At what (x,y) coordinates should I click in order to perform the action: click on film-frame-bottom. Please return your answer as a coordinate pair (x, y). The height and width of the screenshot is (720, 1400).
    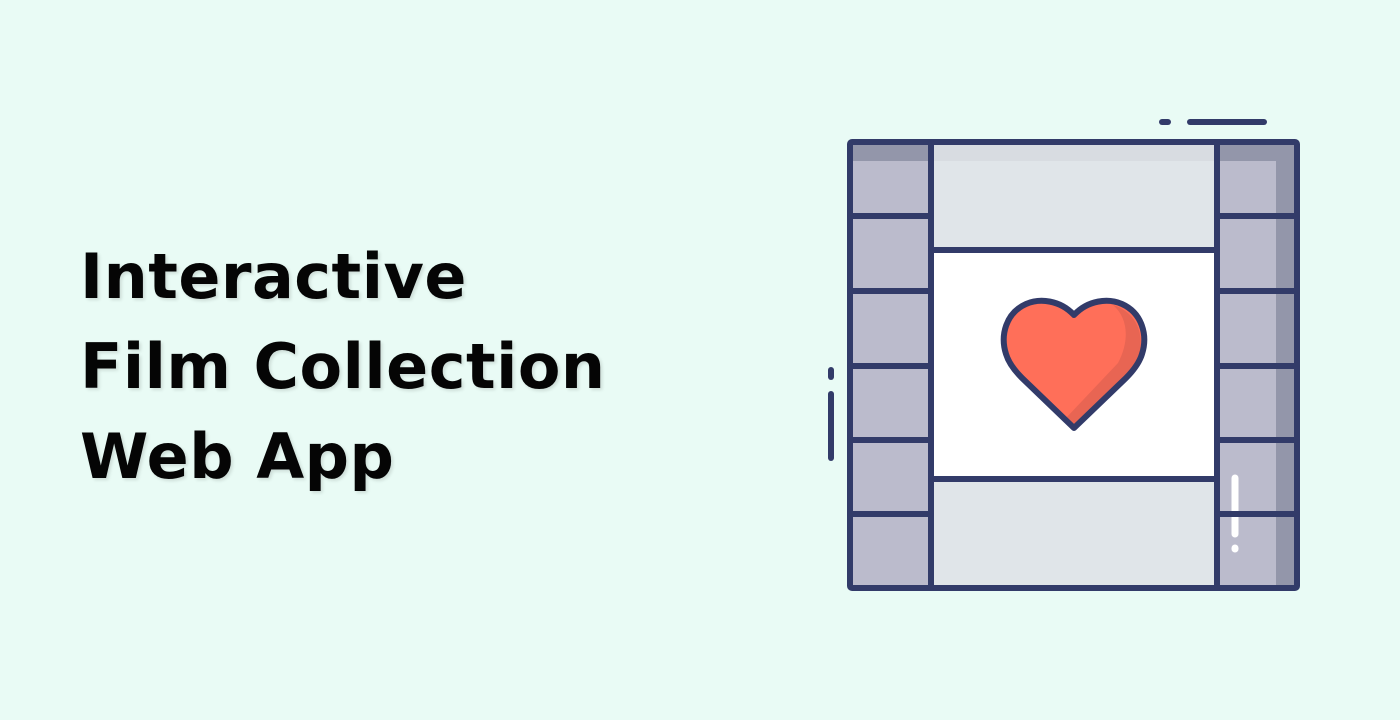
    Looking at the image, I should click on (1074, 533).